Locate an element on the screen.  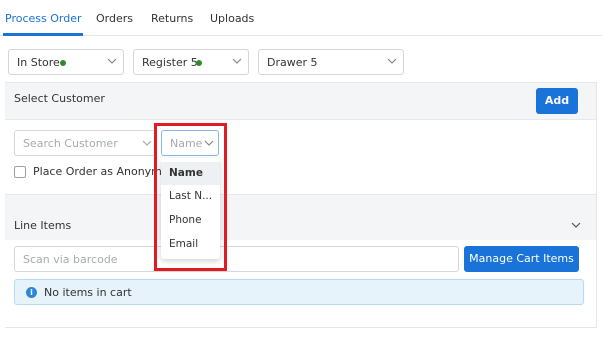
tab-orders: Orders is located at coordinates (114, 18).